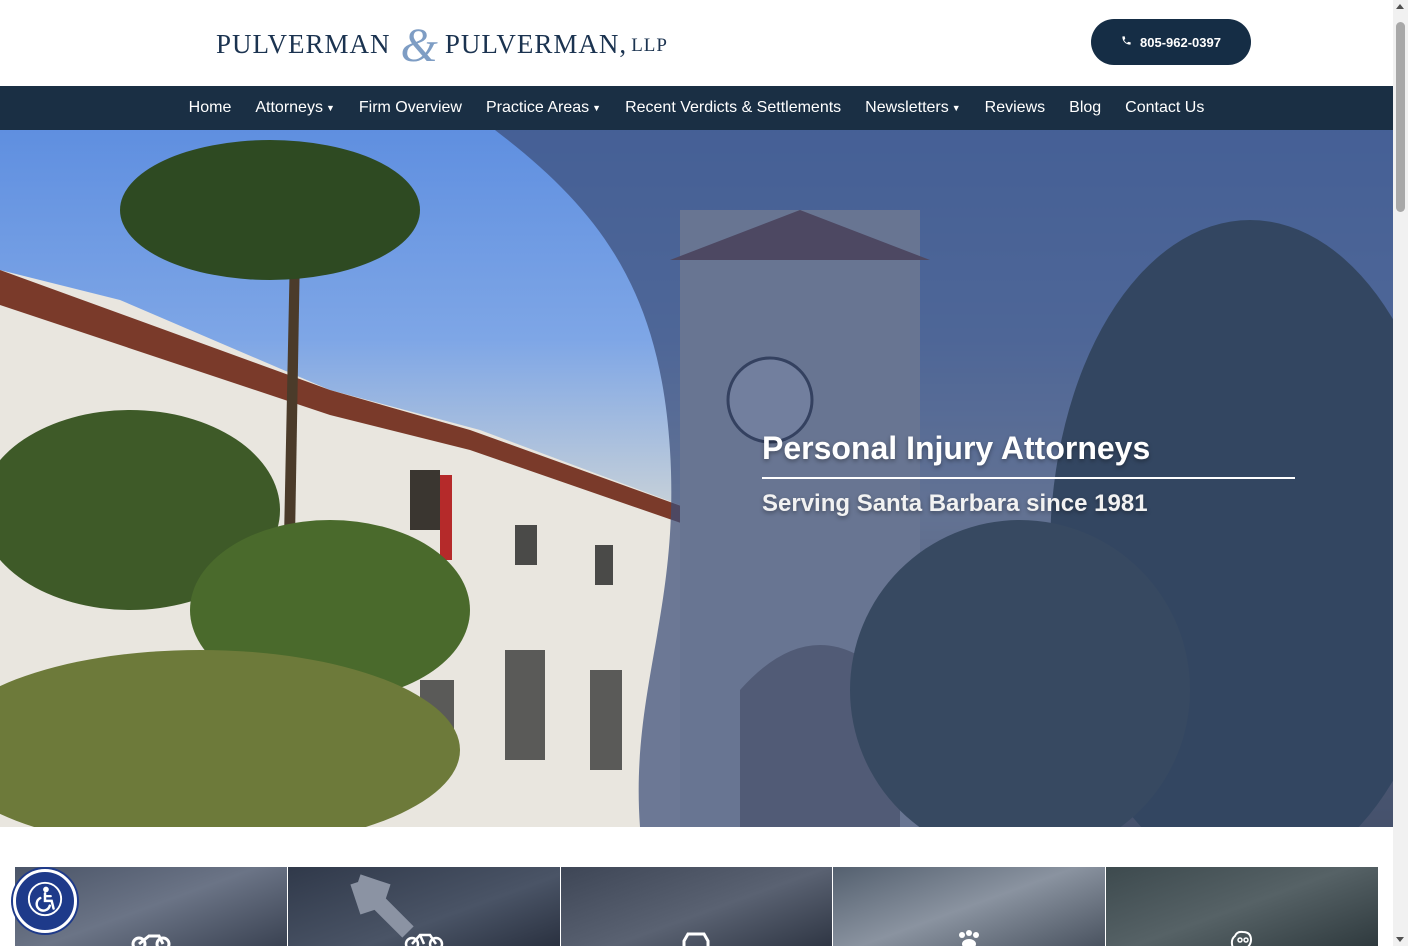 Image resolution: width=1408 pixels, height=946 pixels. I want to click on nav-item-label: Newsletters, so click(907, 107).